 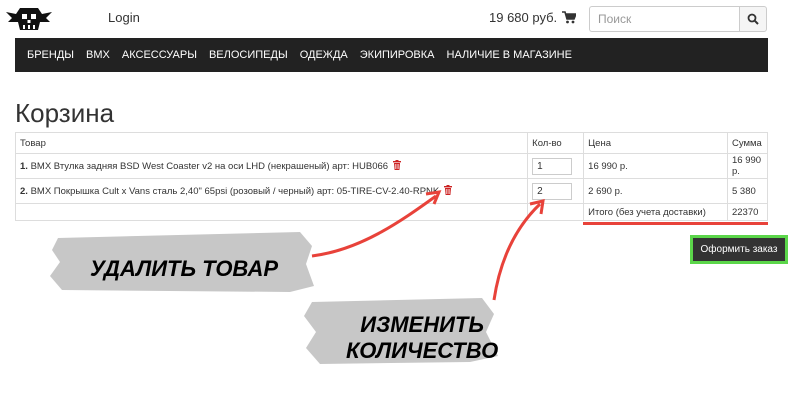 What do you see at coordinates (124, 17) in the screenshot?
I see `login-link: Login` at bounding box center [124, 17].